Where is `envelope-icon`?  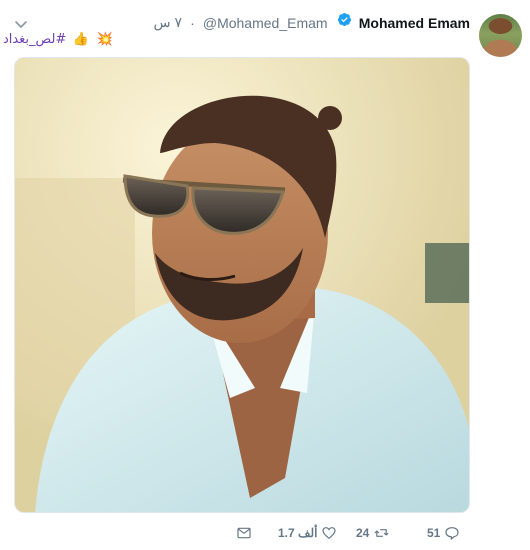 envelope-icon is located at coordinates (244, 533).